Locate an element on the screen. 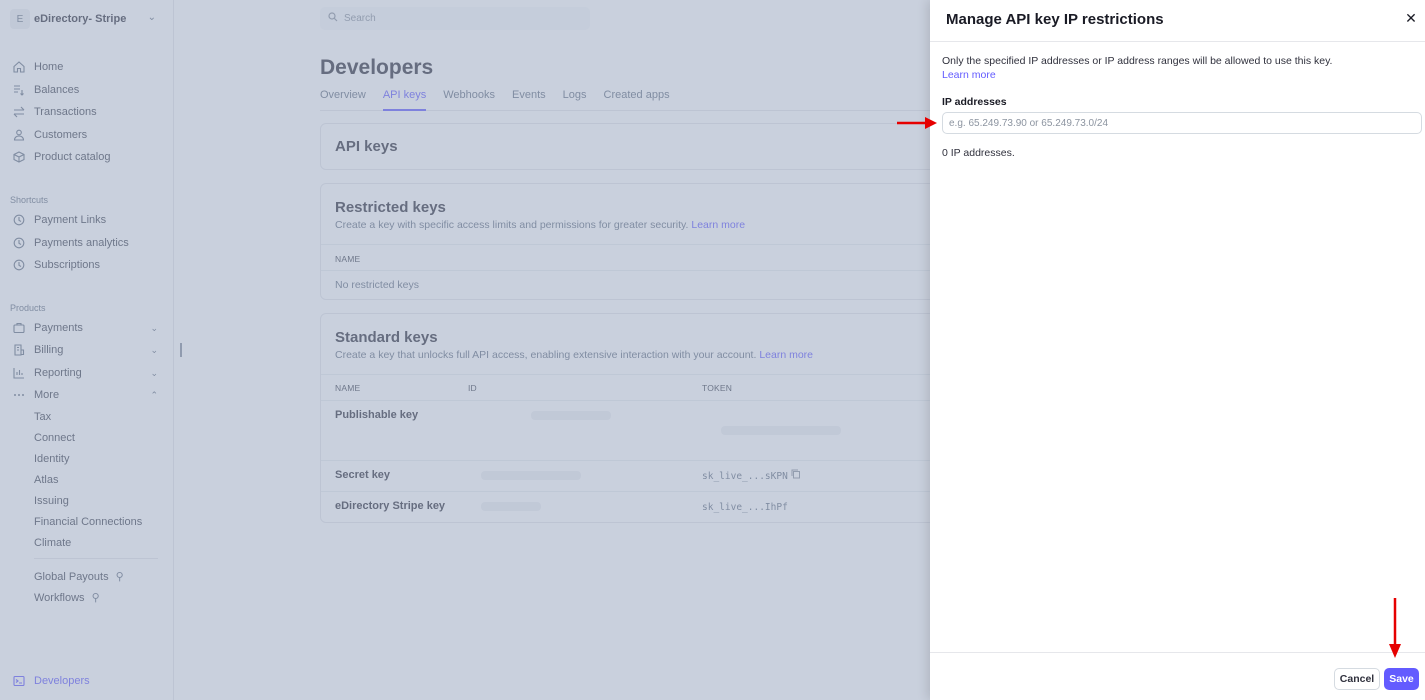 The image size is (1425, 700). payments-icon is located at coordinates (19, 328).